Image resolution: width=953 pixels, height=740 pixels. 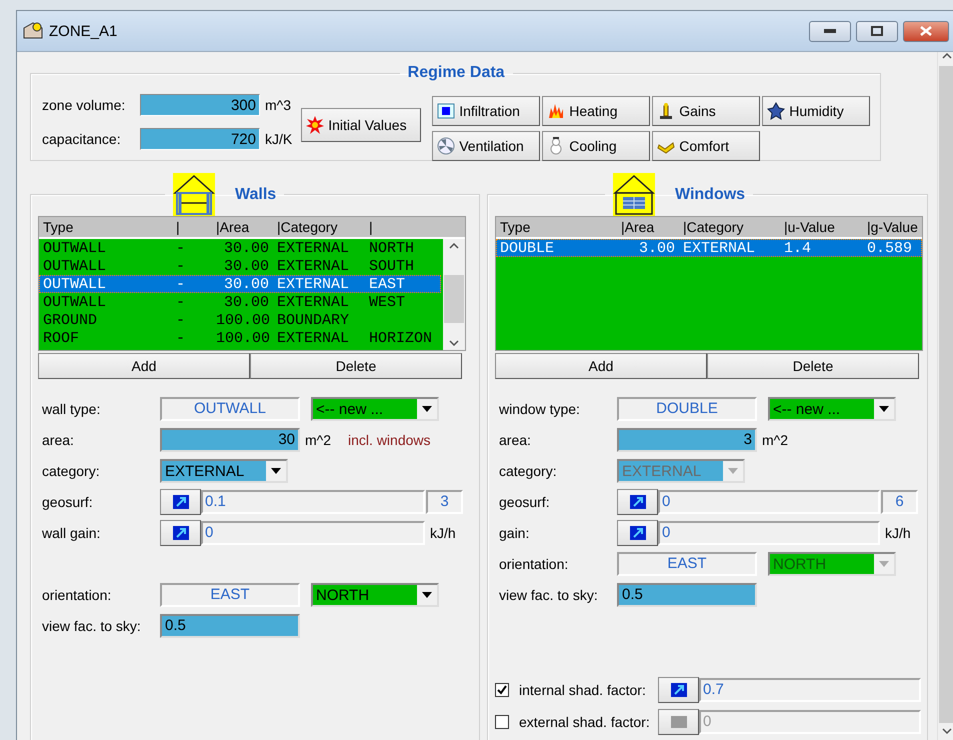 I want to click on input-field: 720, so click(x=200, y=139).